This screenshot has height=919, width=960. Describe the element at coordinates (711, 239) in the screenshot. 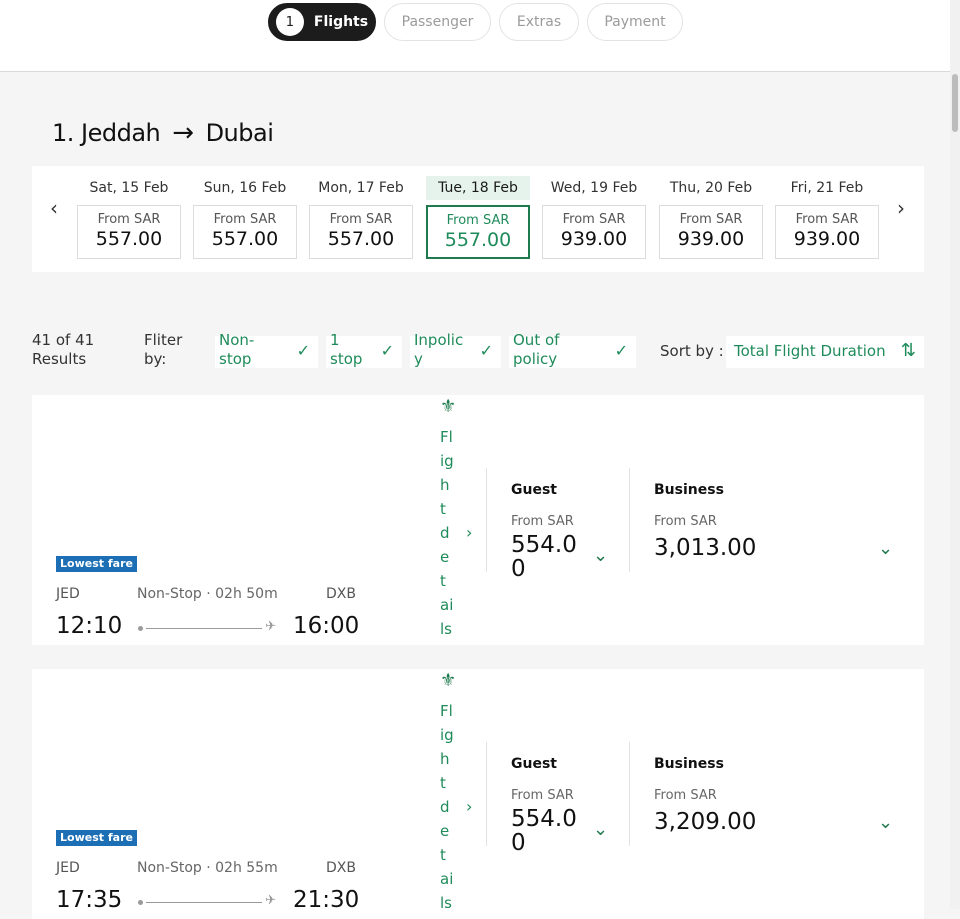

I see `date-price: 939.00` at that location.